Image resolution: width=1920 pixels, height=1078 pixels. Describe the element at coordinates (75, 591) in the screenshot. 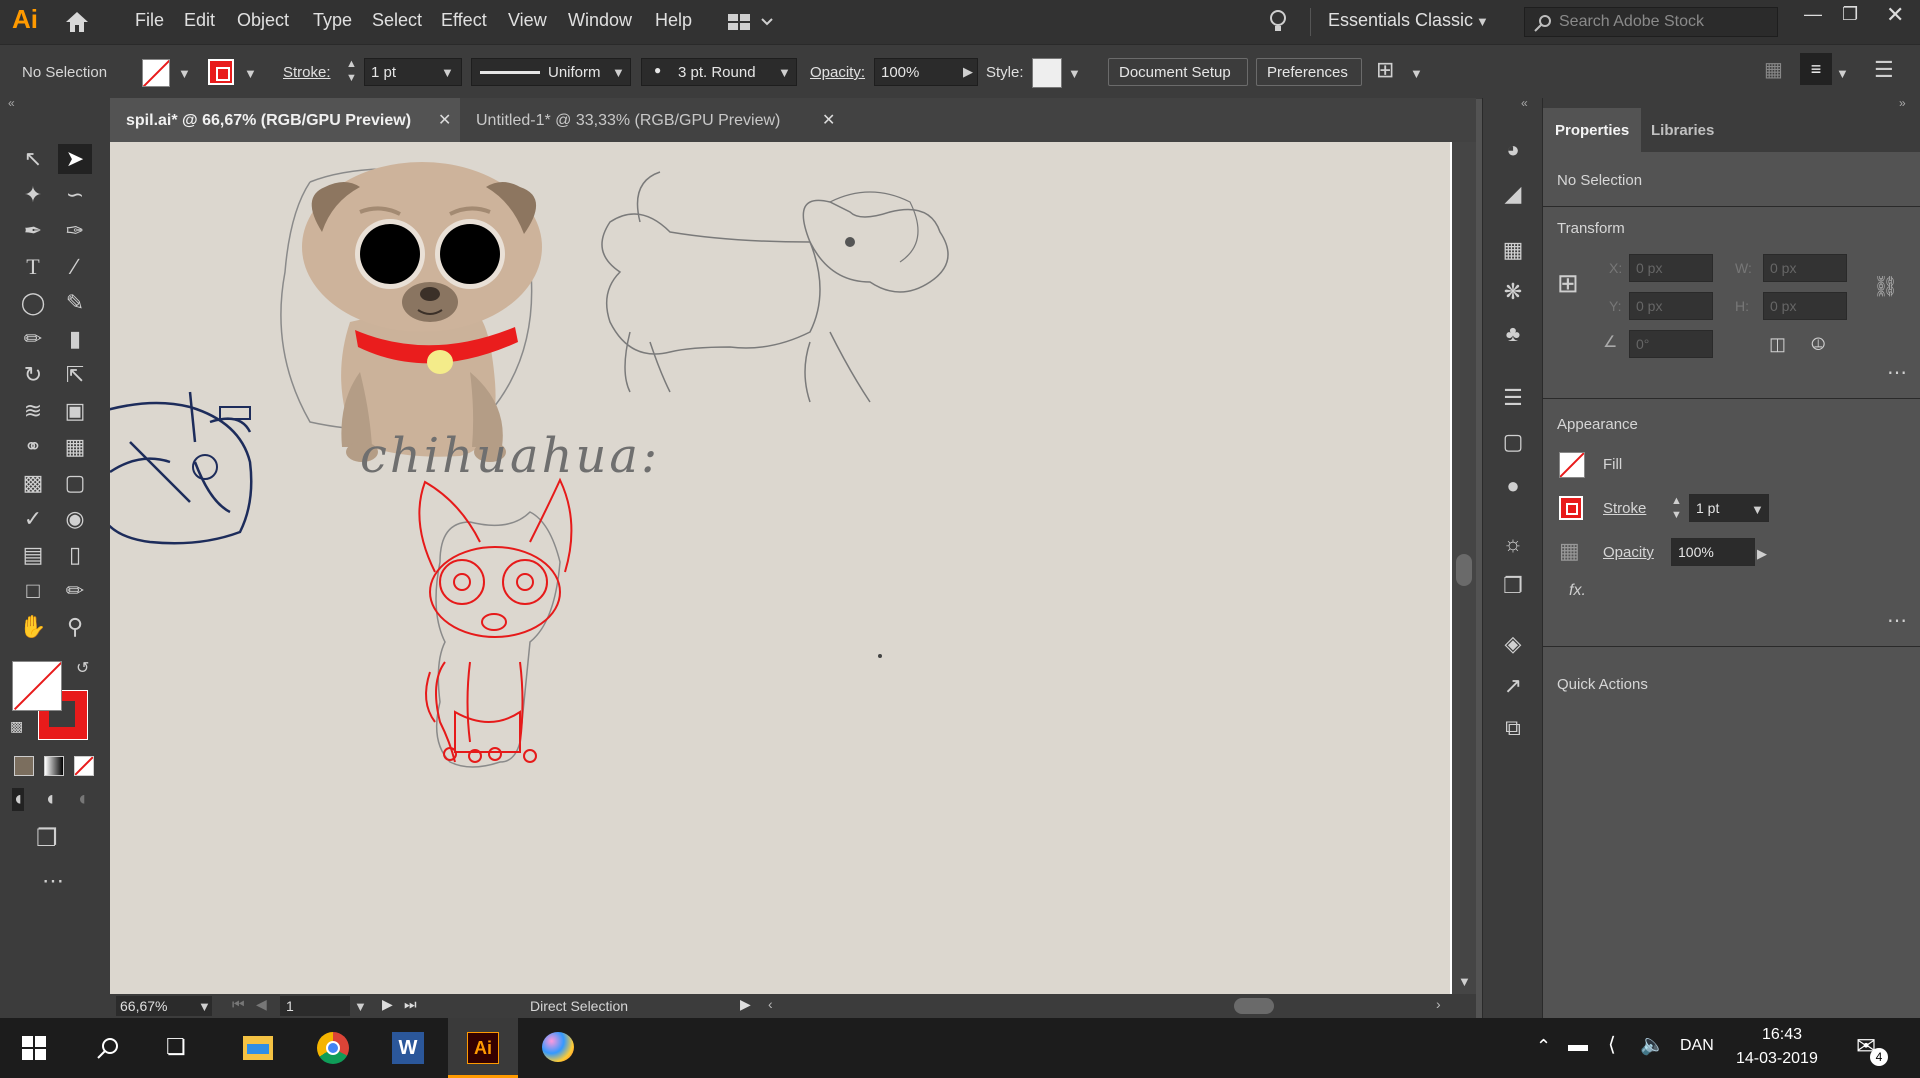

I see `slice-tool-icon: ✏` at that location.